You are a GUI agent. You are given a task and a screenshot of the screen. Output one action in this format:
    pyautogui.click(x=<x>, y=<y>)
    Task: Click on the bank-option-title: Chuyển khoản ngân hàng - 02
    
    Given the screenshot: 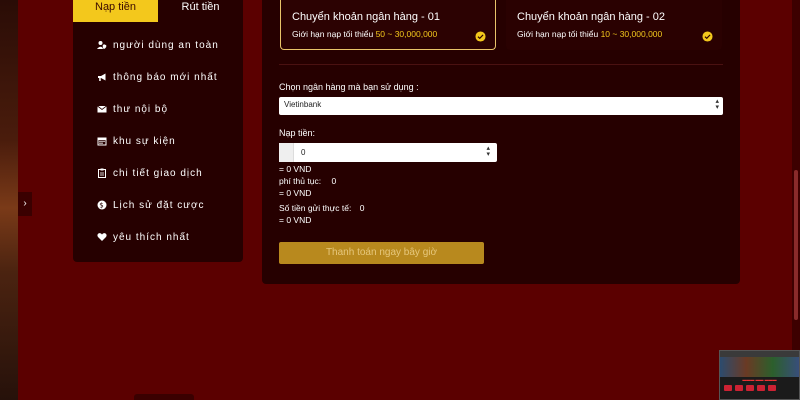 What is the action you would take?
    pyautogui.click(x=591, y=17)
    